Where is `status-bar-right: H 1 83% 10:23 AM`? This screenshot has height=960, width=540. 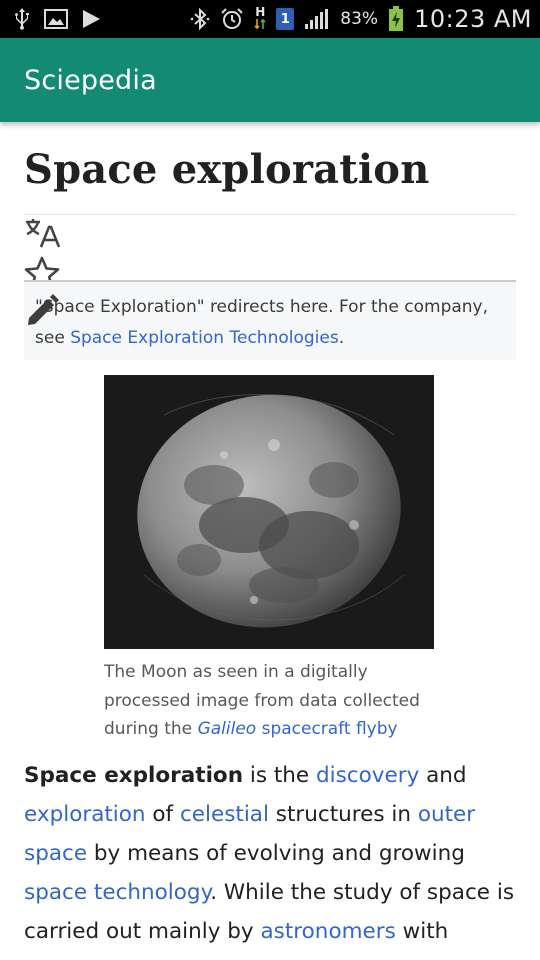 status-bar-right: H 1 83% 10:23 AM is located at coordinates (361, 19).